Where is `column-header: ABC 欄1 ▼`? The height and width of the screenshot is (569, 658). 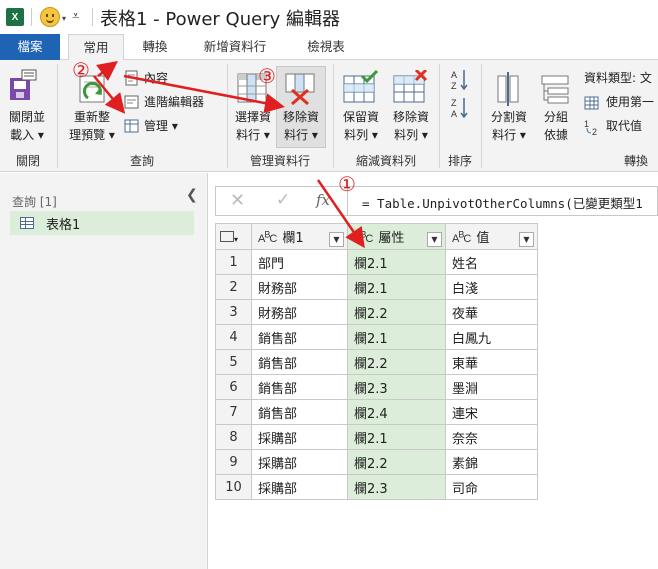 column-header: ABC 欄1 ▼ is located at coordinates (299, 236).